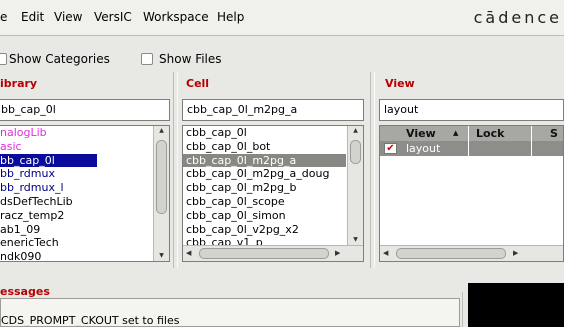 The image size is (564, 327). What do you see at coordinates (273, 230) in the screenshot?
I see `cell-item: cbb_cap_0l_v2pg_x2` at bounding box center [273, 230].